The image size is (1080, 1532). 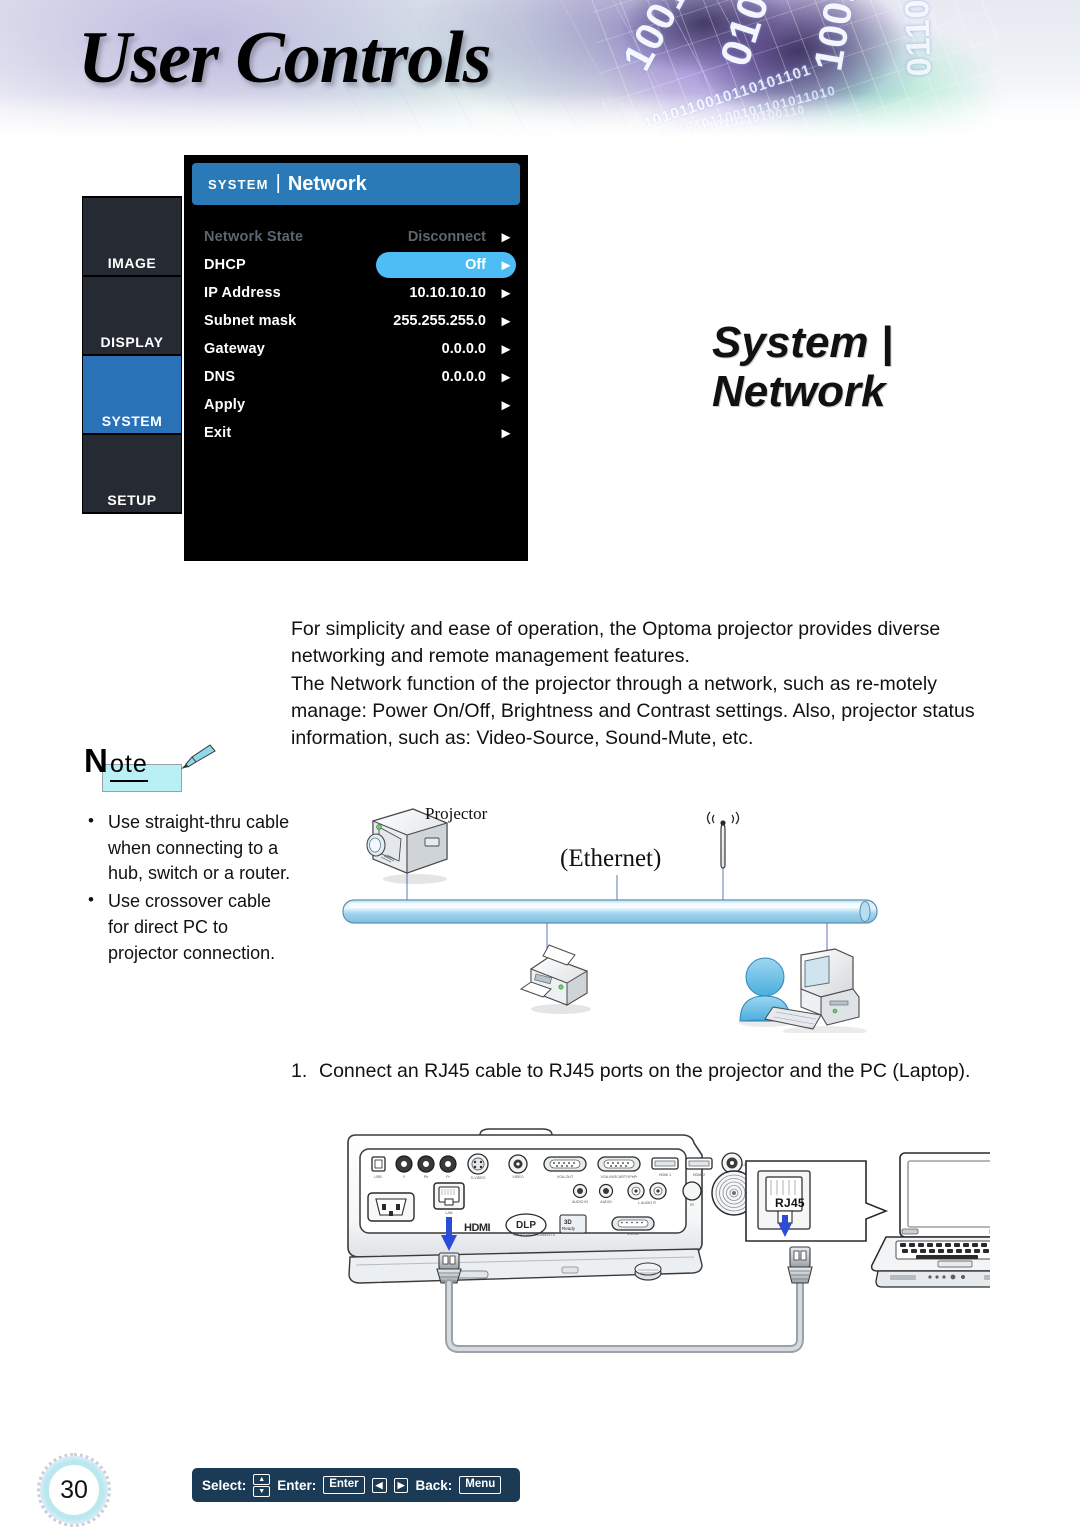 What do you see at coordinates (803, 342) in the screenshot?
I see `section-title-line1: System |` at bounding box center [803, 342].